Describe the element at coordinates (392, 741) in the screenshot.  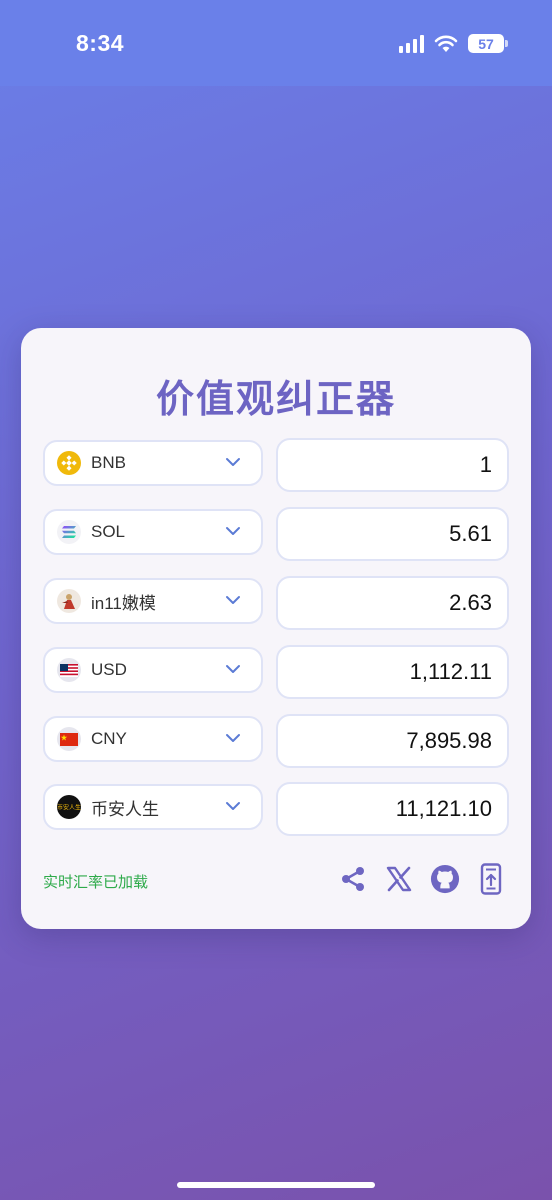
I see `amount-input-cny: 7,895.98` at that location.